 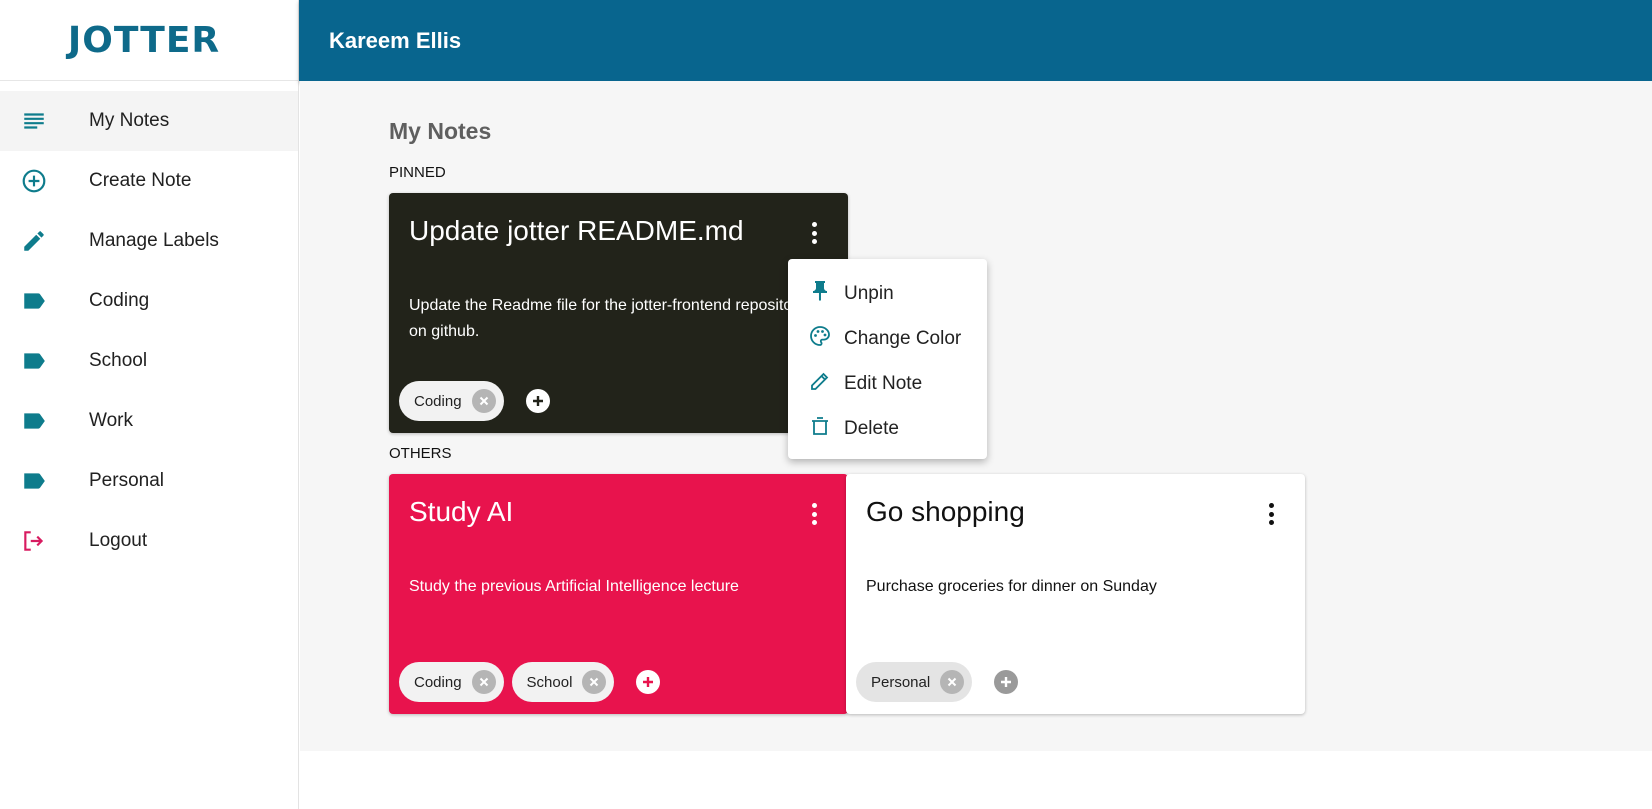 I want to click on note-labels: Coding School, so click(x=530, y=682).